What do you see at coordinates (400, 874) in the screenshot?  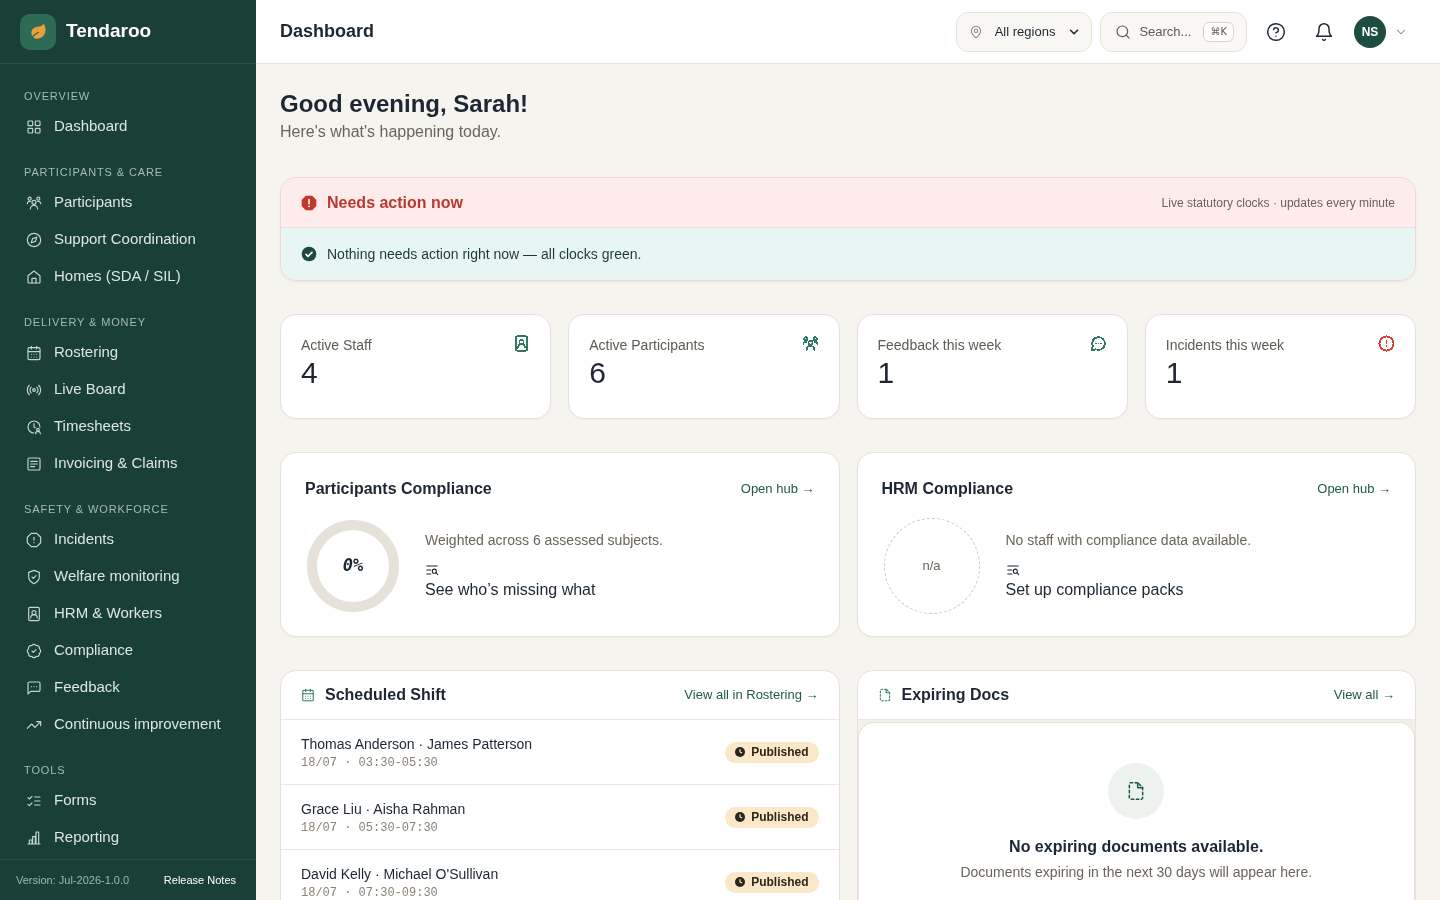 I see `shift-participants: David Kelly · Michael O'Sullivan` at bounding box center [400, 874].